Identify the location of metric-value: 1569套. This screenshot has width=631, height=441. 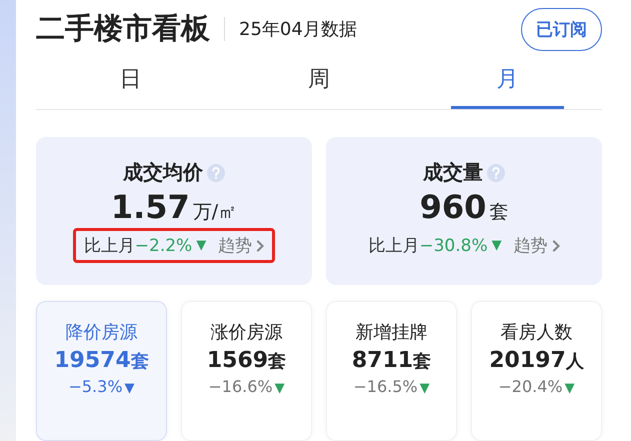
(246, 360).